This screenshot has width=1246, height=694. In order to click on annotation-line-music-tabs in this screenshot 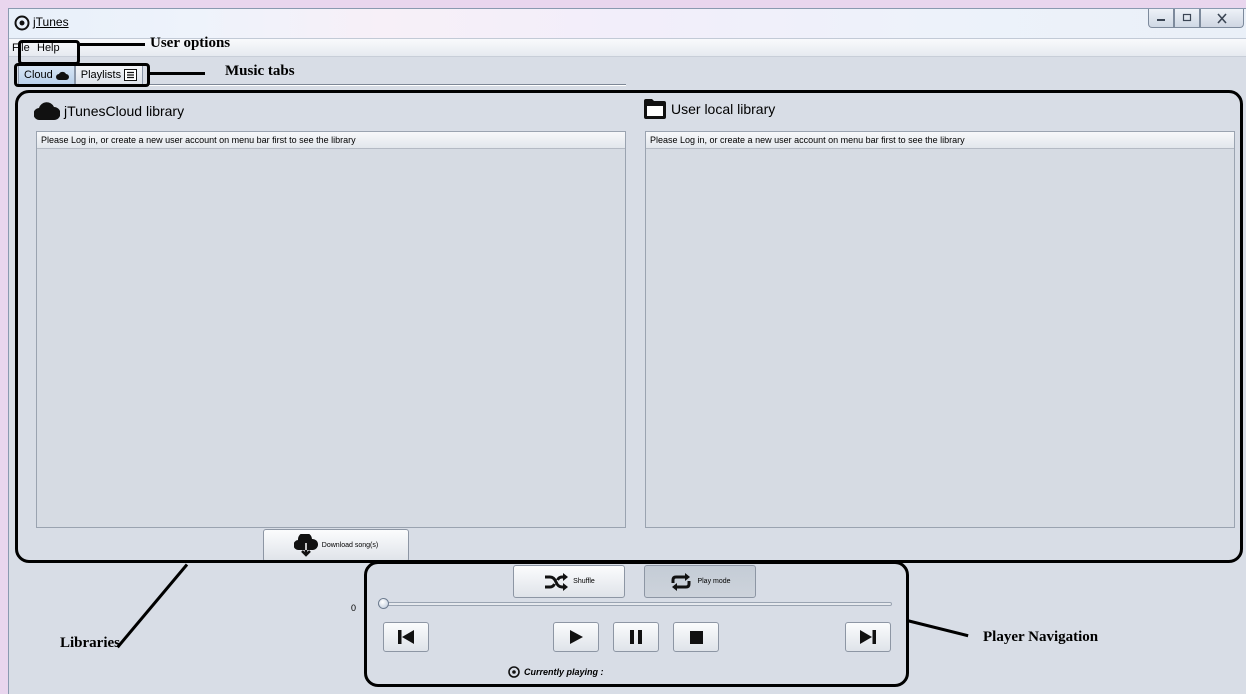, I will do `click(177, 73)`.